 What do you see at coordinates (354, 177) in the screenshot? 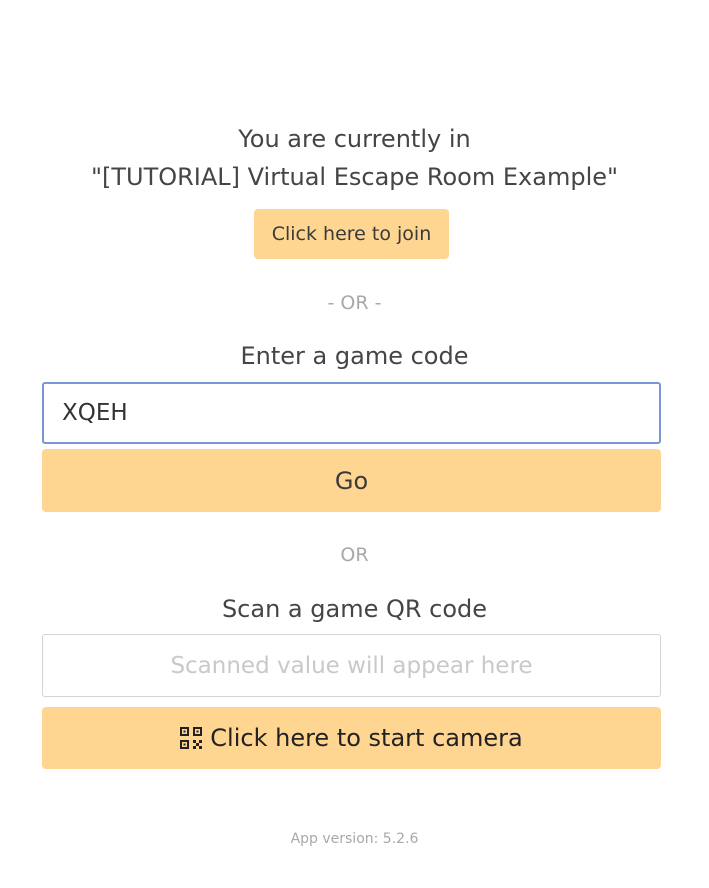
I see `current-game-title: "[TUTORIAL] Virtual Escape Room Example"` at bounding box center [354, 177].